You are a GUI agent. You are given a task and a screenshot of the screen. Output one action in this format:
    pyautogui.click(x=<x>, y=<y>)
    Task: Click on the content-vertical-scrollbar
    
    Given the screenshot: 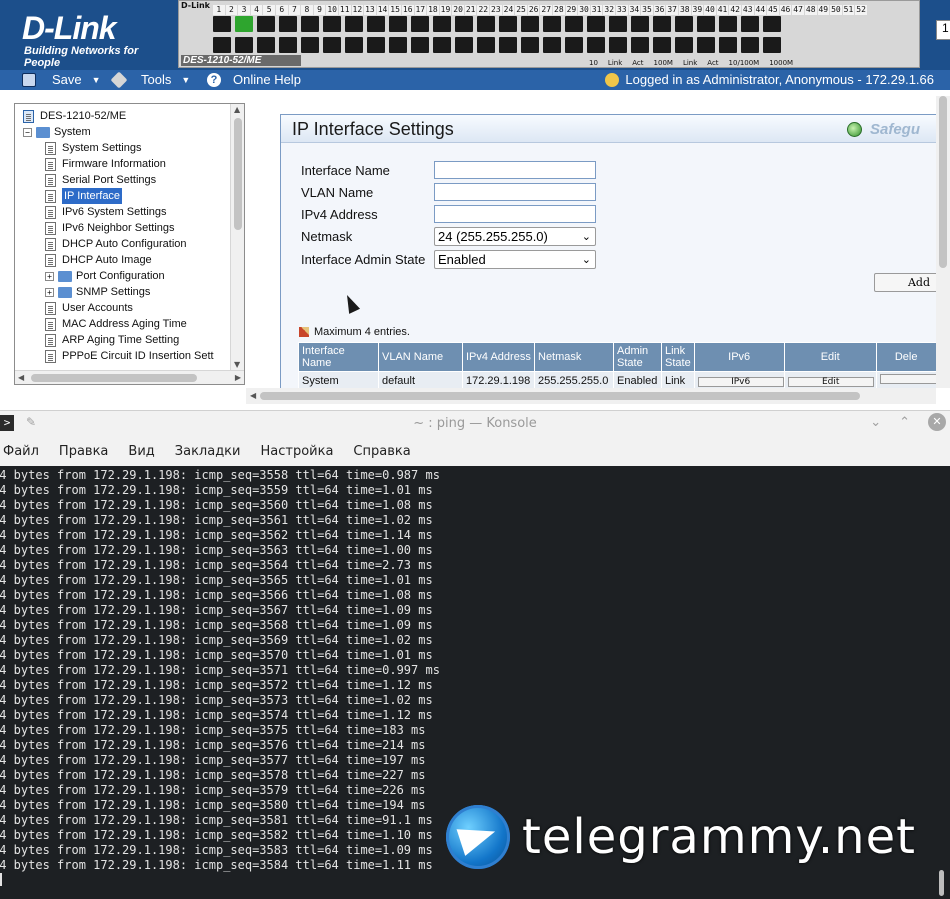 What is the action you would take?
    pyautogui.click(x=943, y=242)
    